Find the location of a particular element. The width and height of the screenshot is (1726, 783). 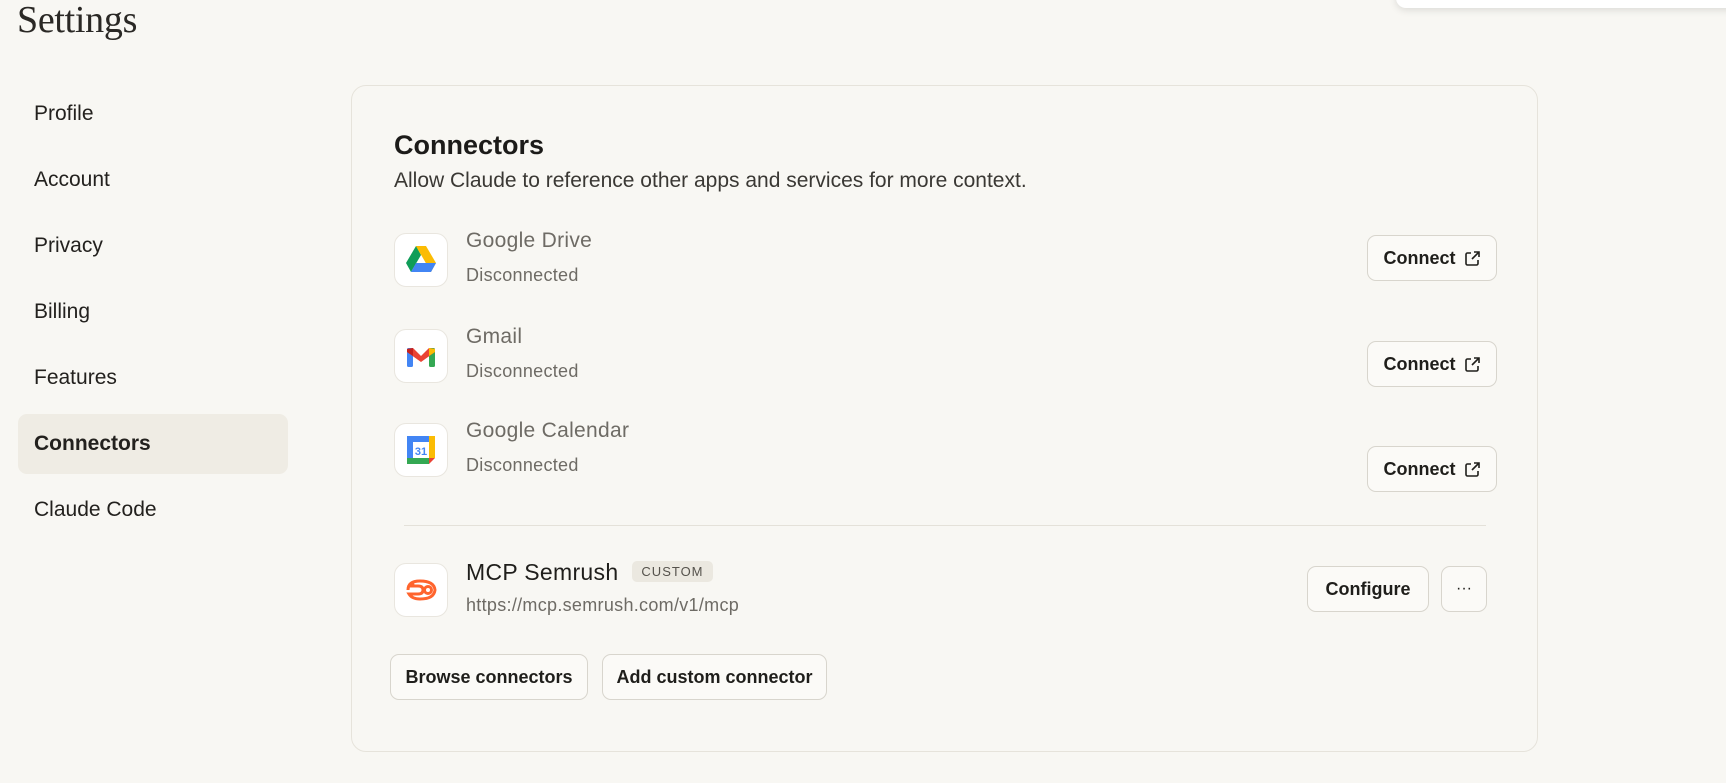

svg-text: 31 is located at coordinates (421, 452).